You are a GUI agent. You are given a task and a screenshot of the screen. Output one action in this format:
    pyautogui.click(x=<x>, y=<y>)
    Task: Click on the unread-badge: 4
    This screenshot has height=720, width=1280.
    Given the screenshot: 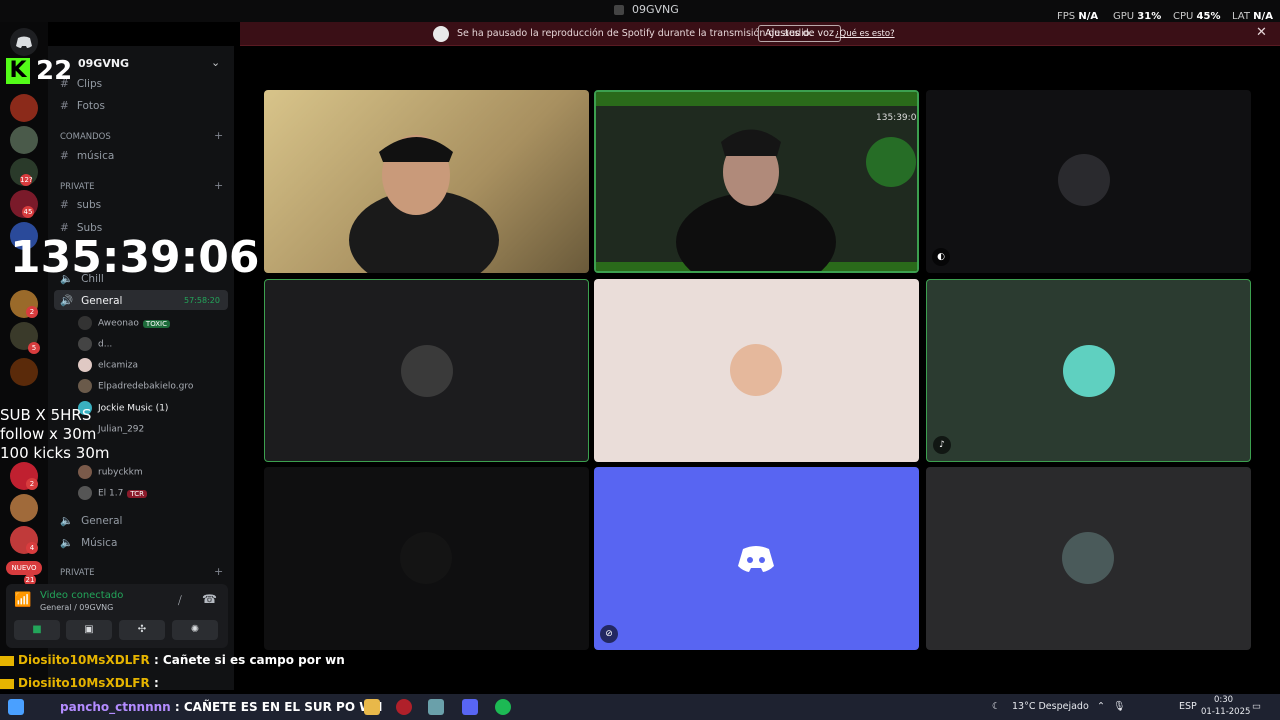 What is the action you would take?
    pyautogui.click(x=32, y=548)
    